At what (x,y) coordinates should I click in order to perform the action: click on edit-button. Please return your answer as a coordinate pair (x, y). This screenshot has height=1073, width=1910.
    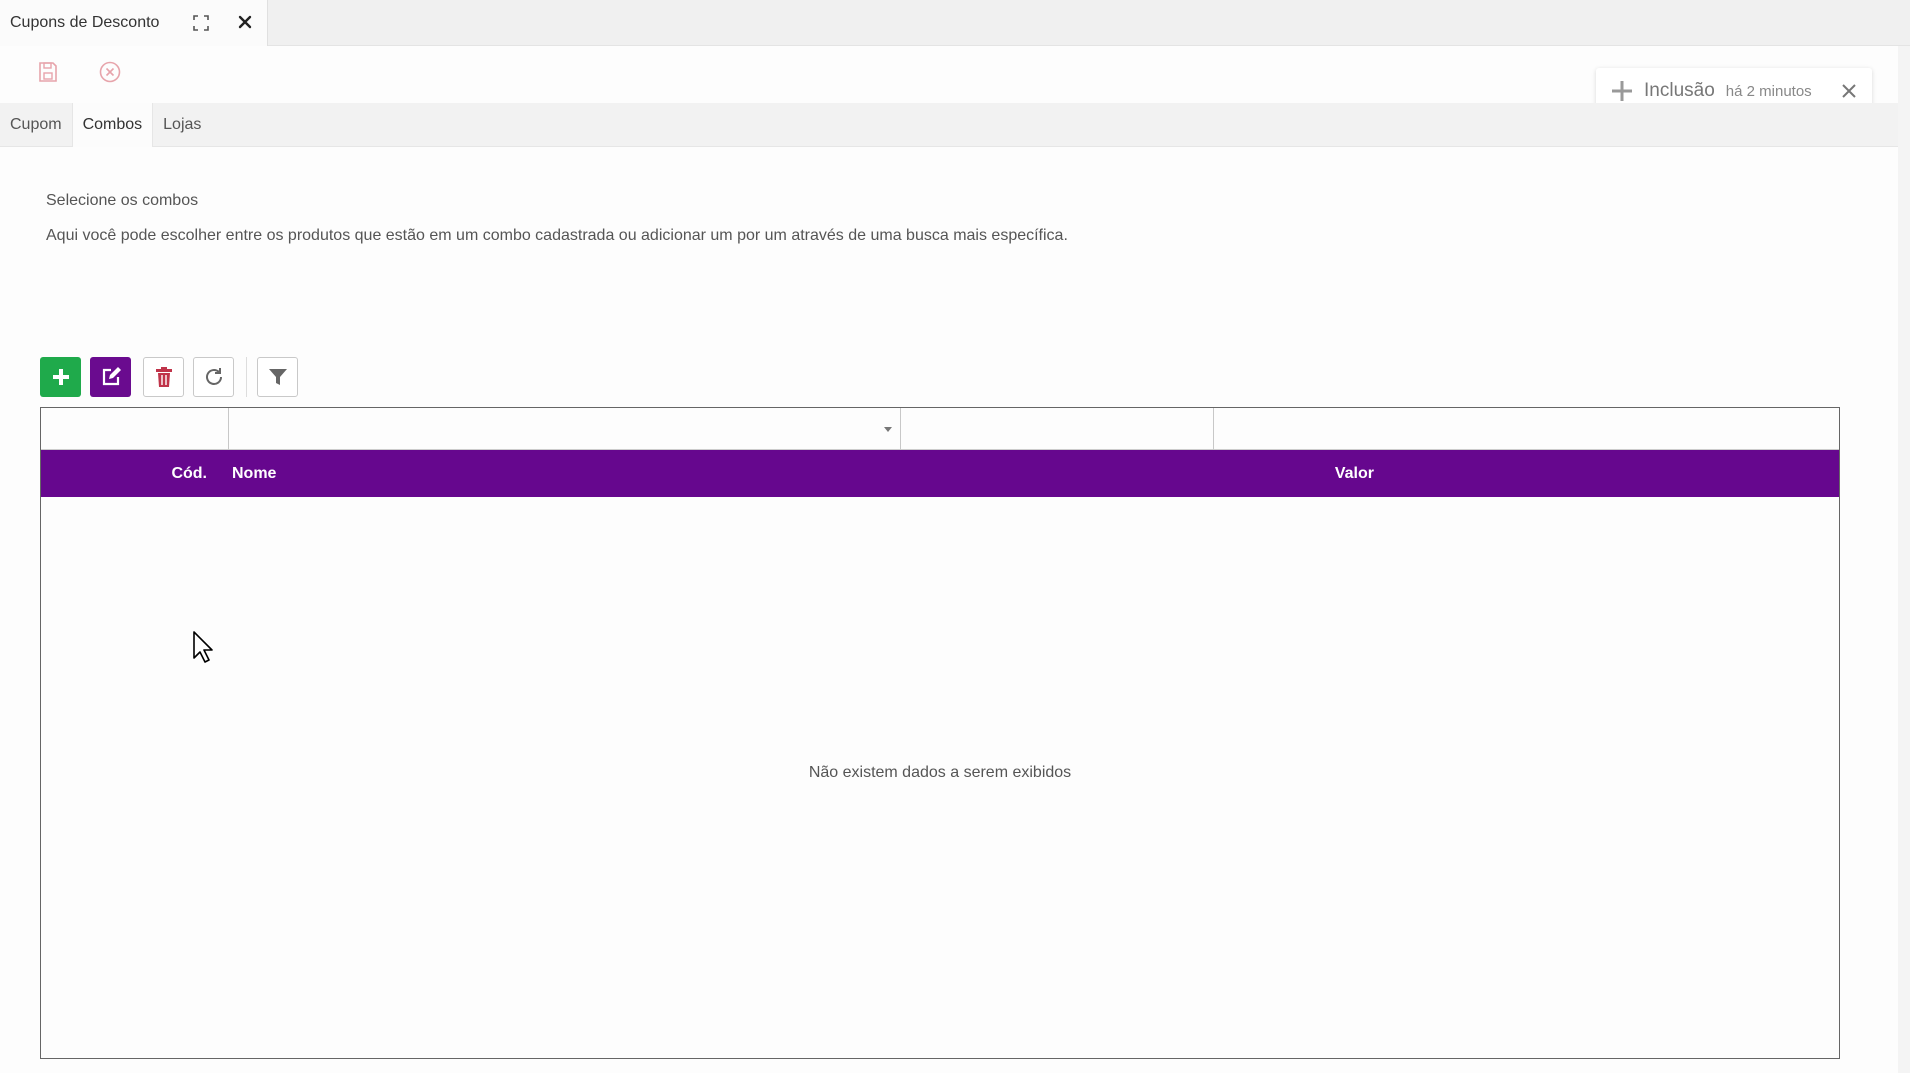
    Looking at the image, I should click on (110, 377).